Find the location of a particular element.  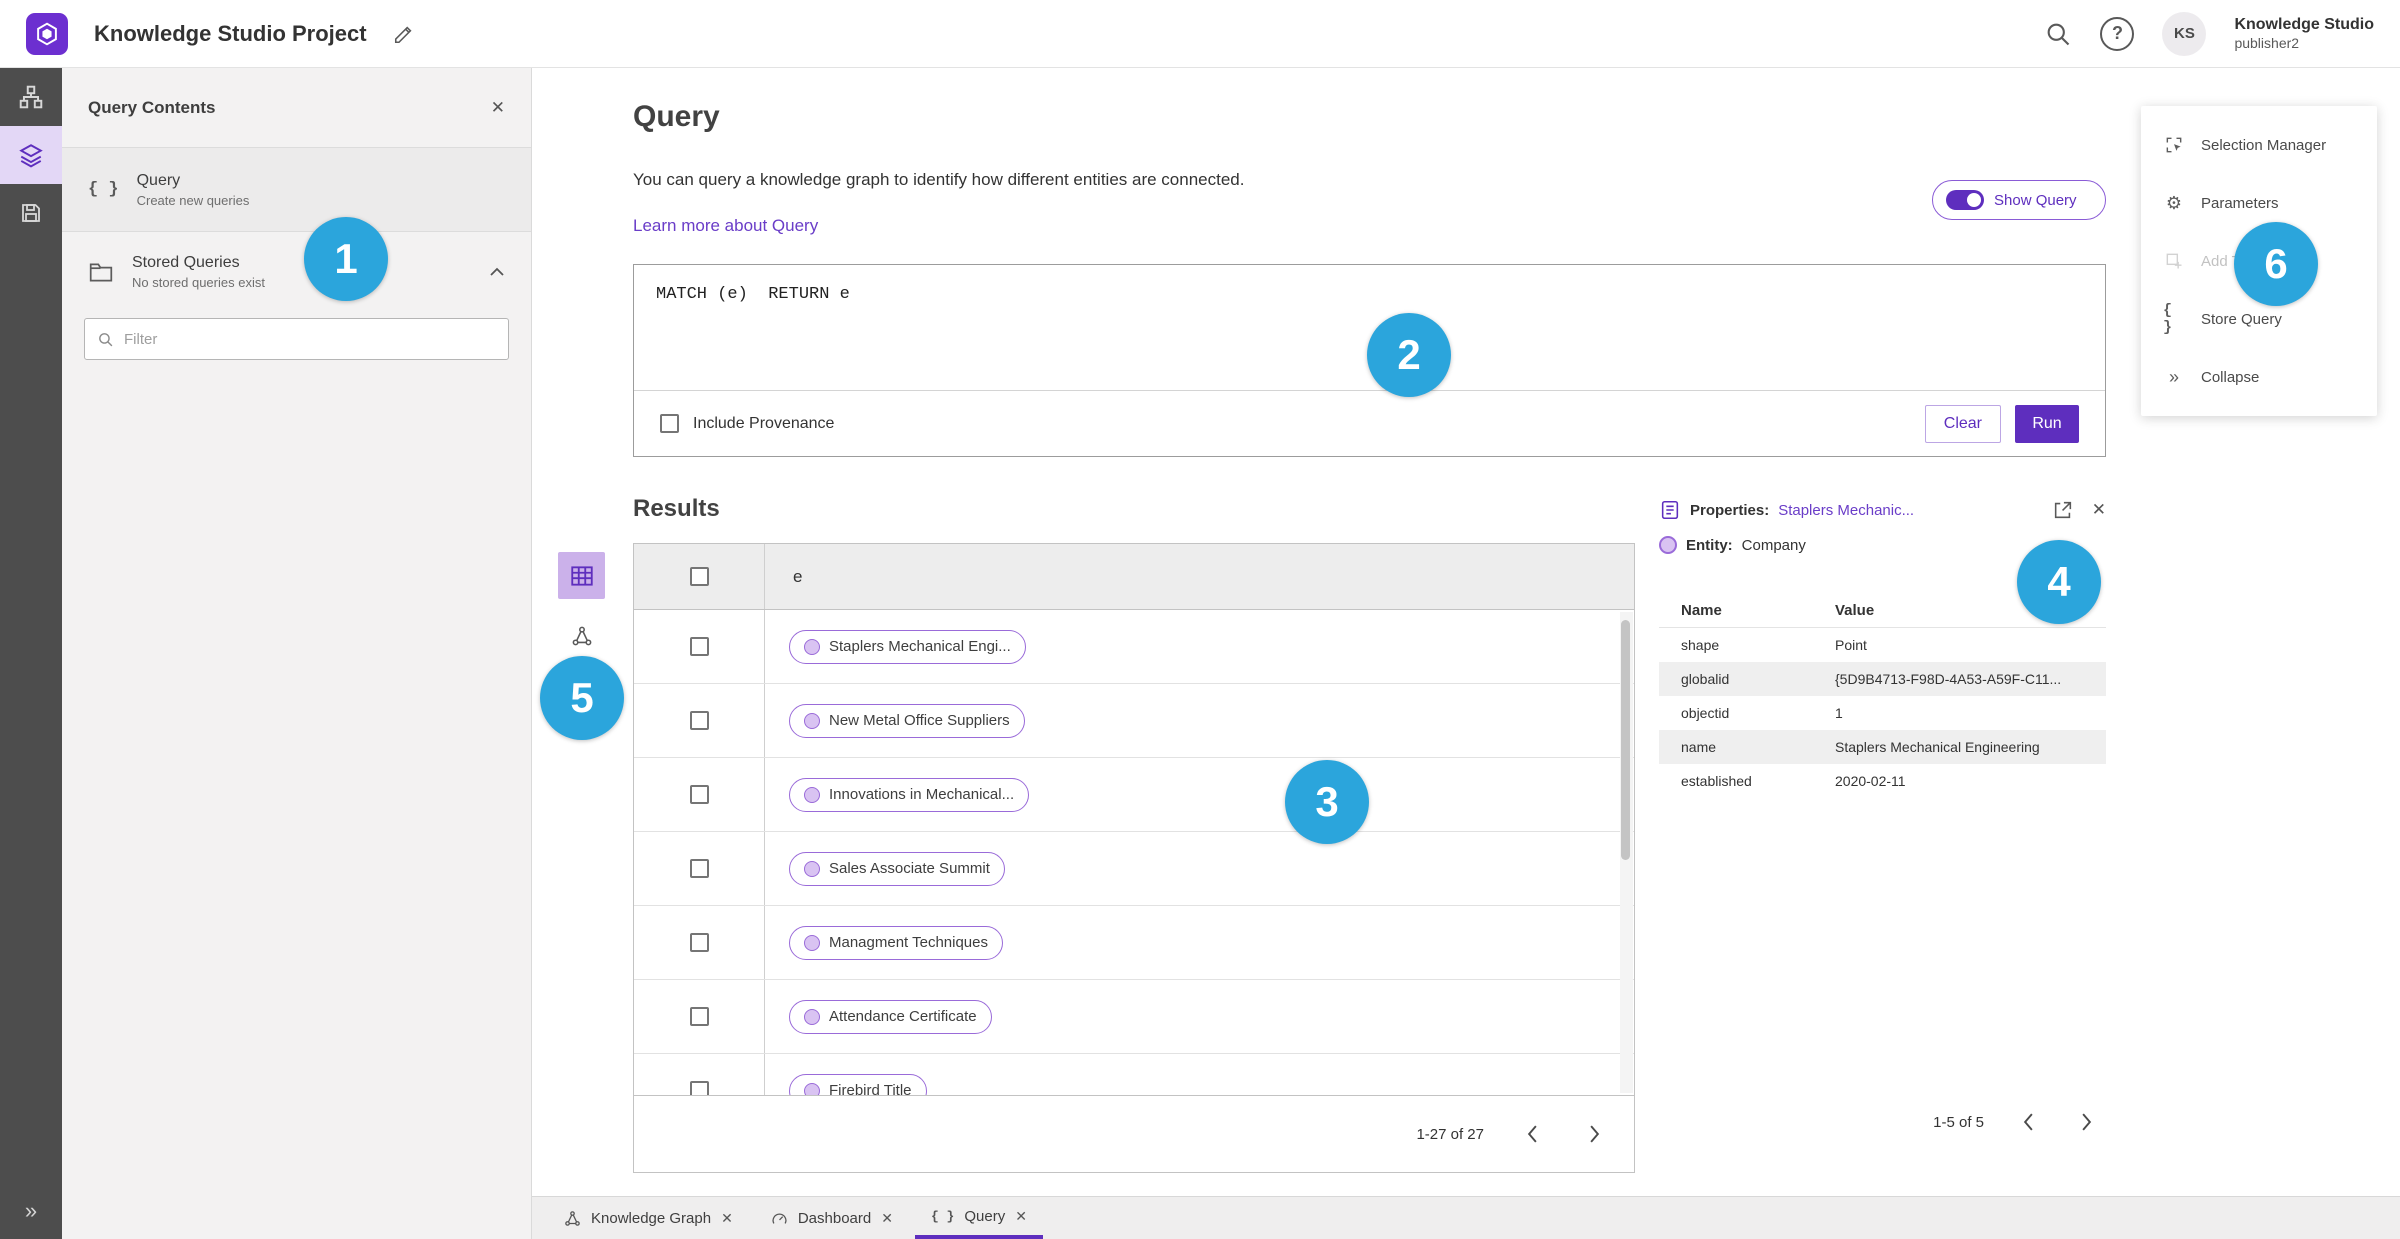

properties-next-page-button is located at coordinates (2086, 1122).